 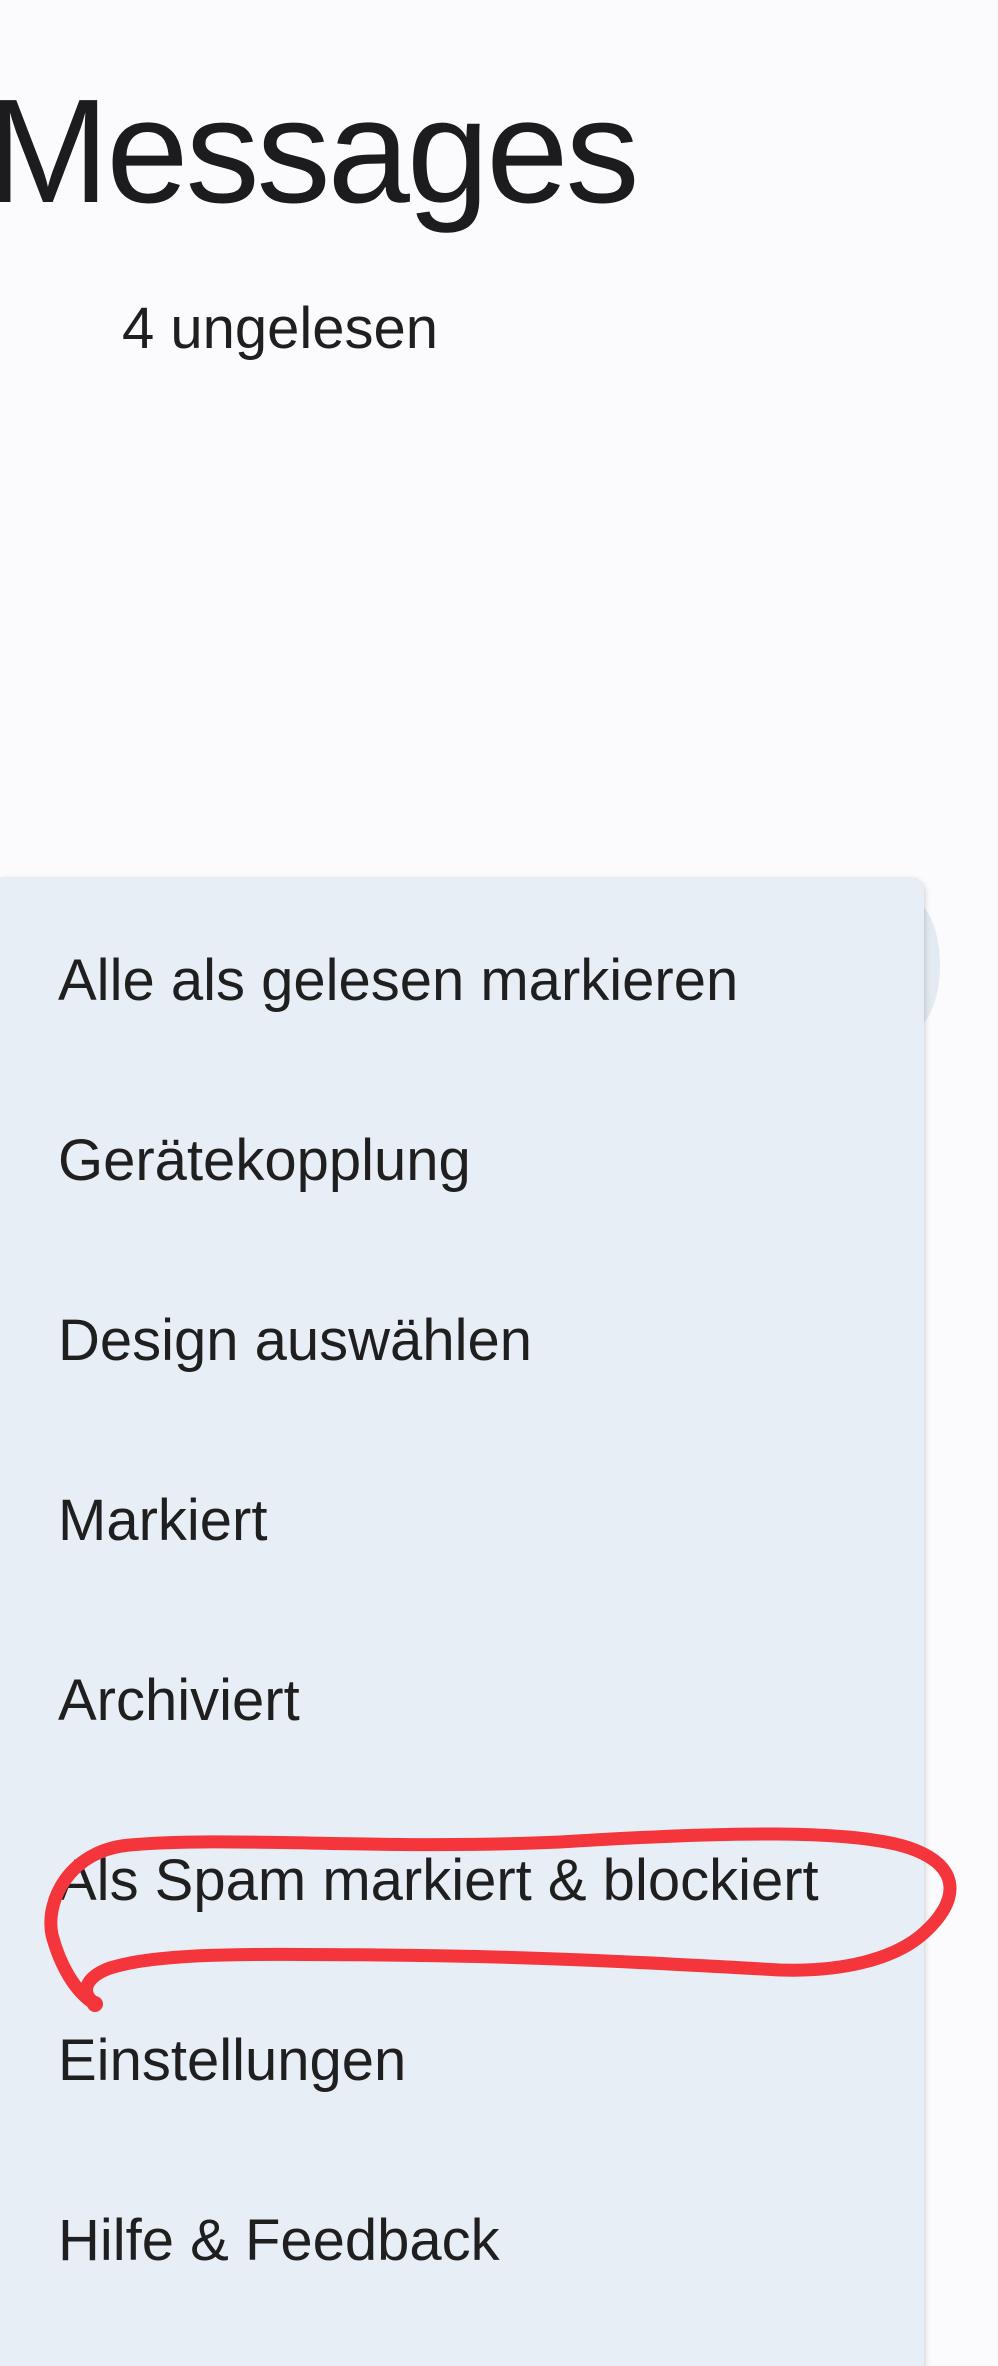 I want to click on menu-item-help-feedback: Hilfe & Feedback, so click(x=462, y=2240).